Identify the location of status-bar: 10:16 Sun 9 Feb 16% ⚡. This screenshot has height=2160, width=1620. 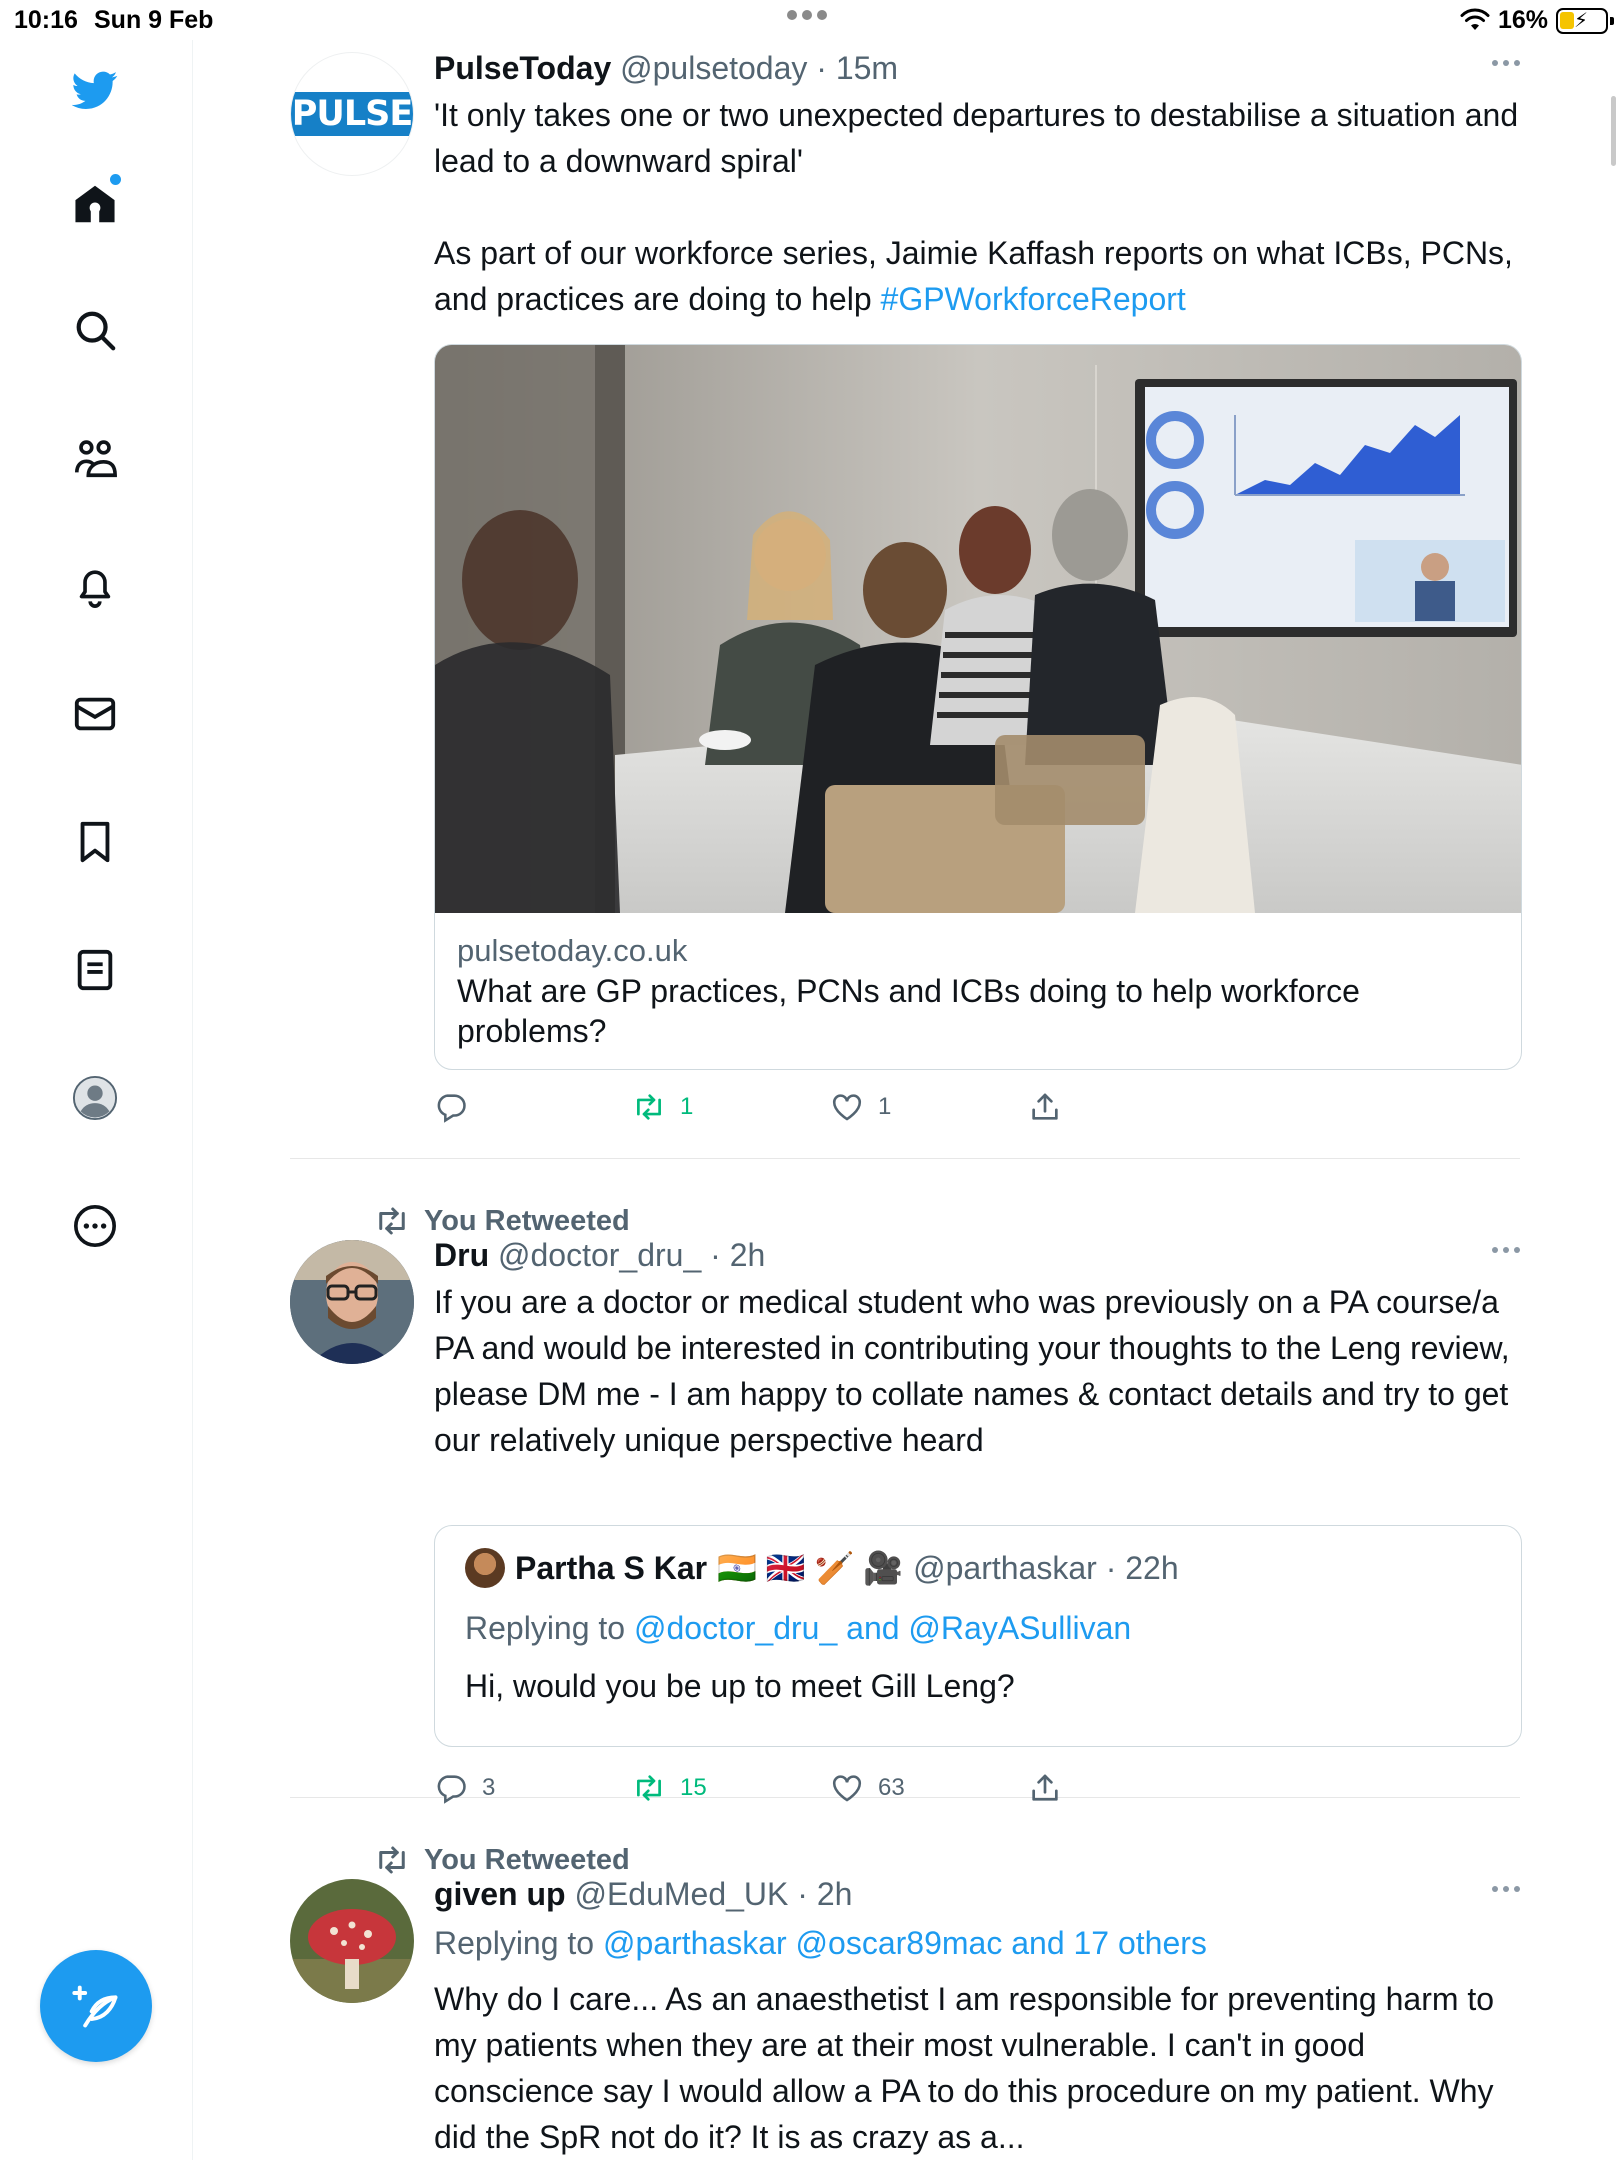
(810, 20).